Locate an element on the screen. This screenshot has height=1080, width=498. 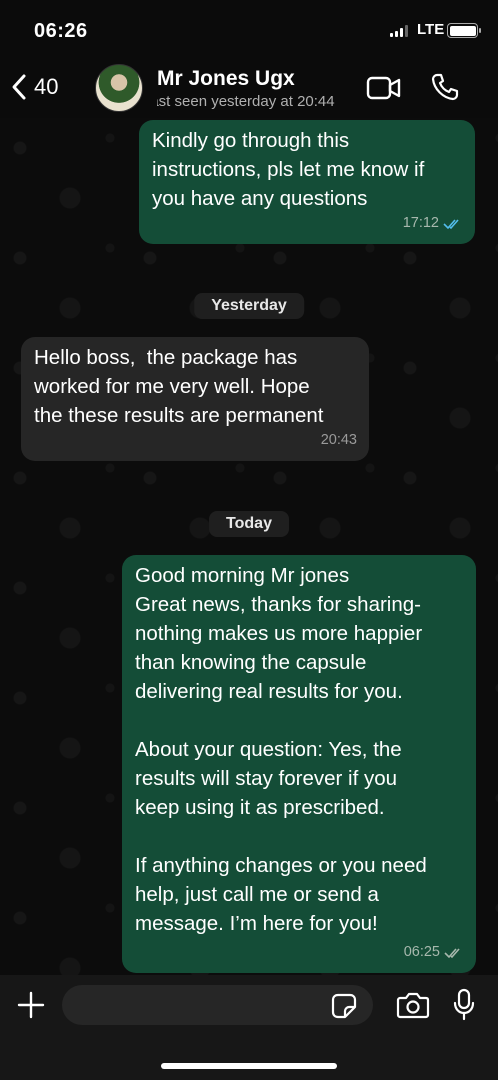
contact-last-seen: last seen yesterday at 20:44 is located at coordinates (246, 101).